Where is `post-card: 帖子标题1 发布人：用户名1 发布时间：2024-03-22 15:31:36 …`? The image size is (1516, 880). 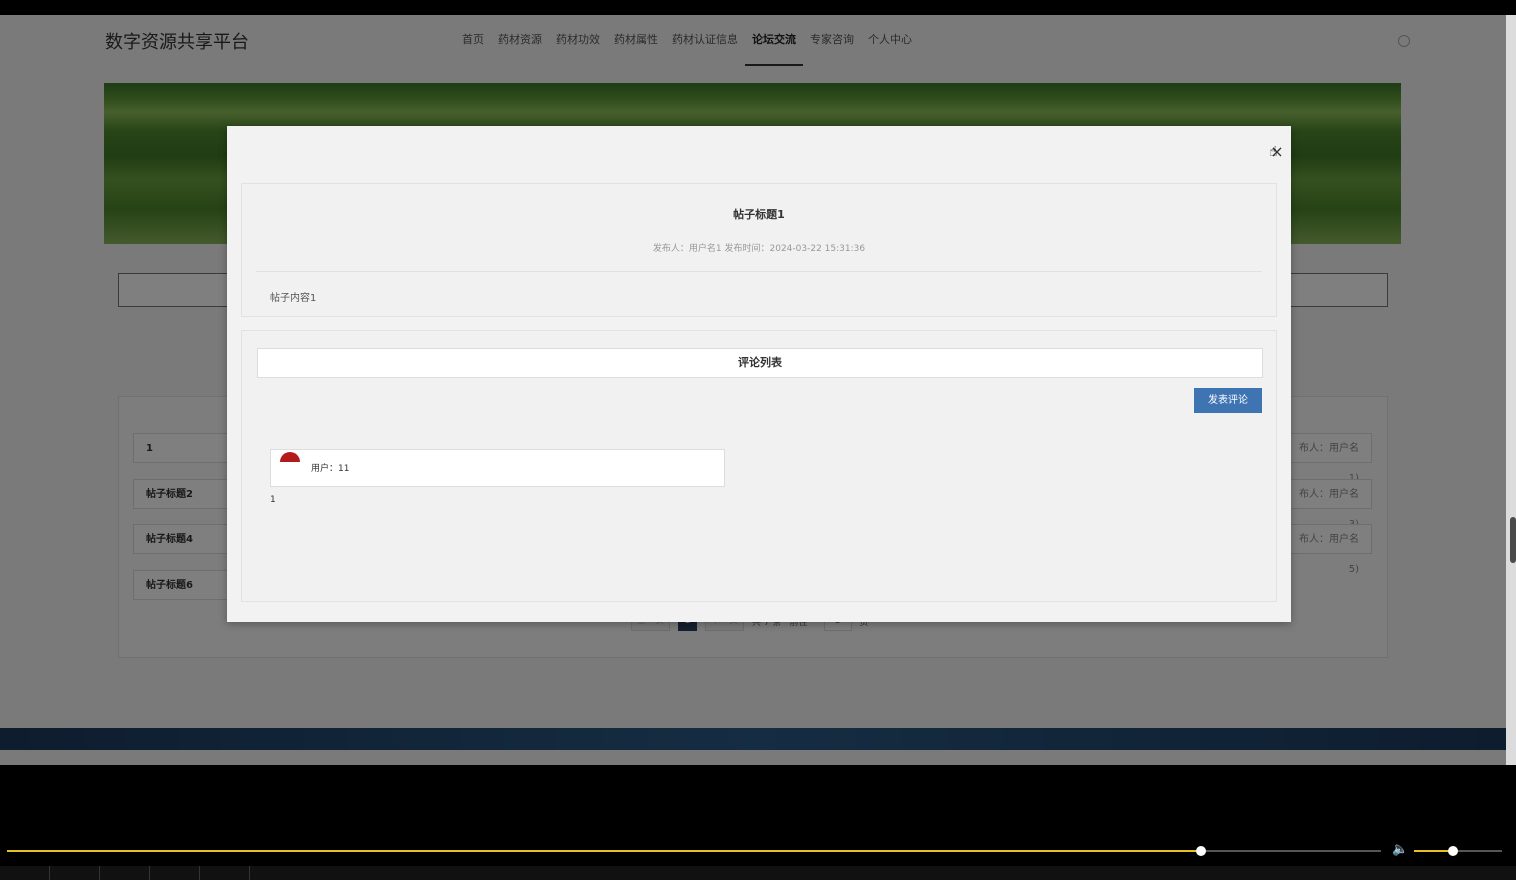
post-card: 帖子标题1 发布人：用户名1 发布时间：2024-03-22 15:31:36 … is located at coordinates (759, 250).